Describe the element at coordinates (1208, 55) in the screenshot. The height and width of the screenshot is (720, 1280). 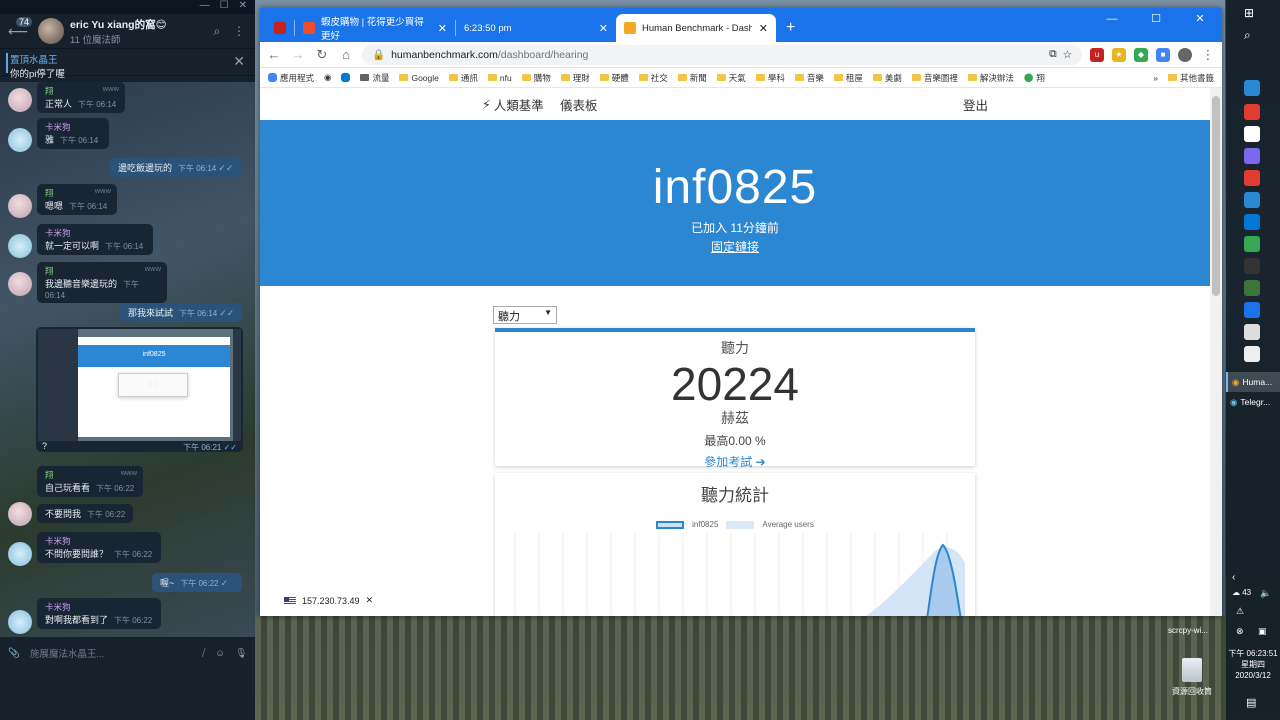
I see `menu-icon: ⋮` at that location.